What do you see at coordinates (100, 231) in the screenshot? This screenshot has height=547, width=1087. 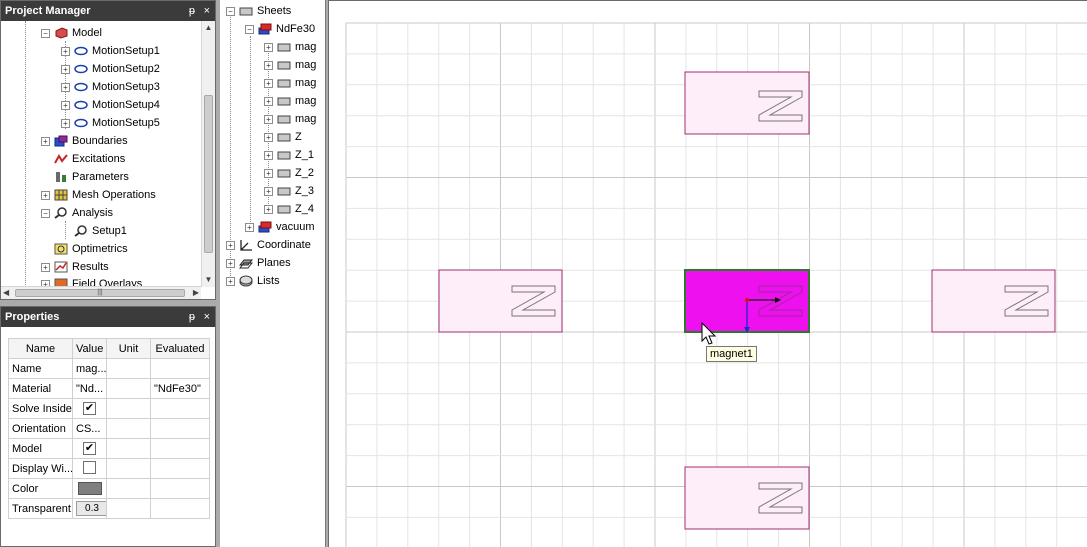 I see `tree-item-setup1: Setup1` at bounding box center [100, 231].